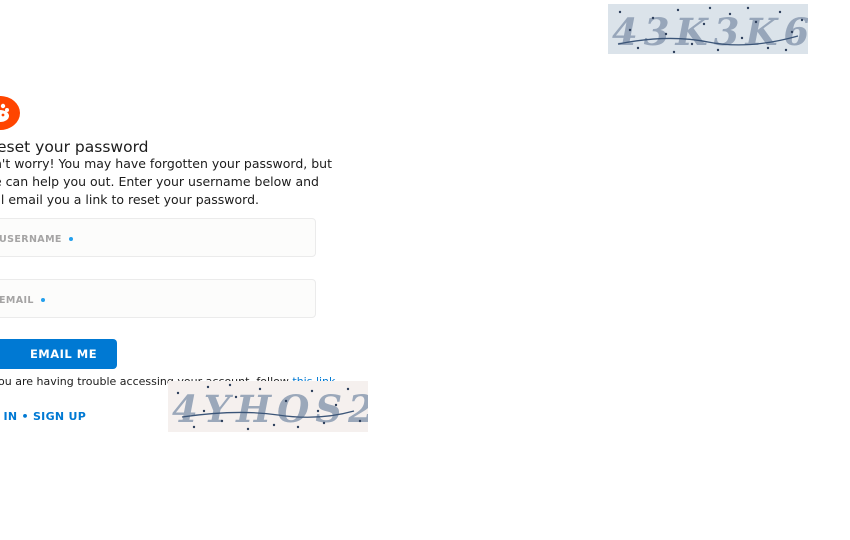  What do you see at coordinates (22, 300) in the screenshot?
I see `email-field-label: EMAIL` at bounding box center [22, 300].